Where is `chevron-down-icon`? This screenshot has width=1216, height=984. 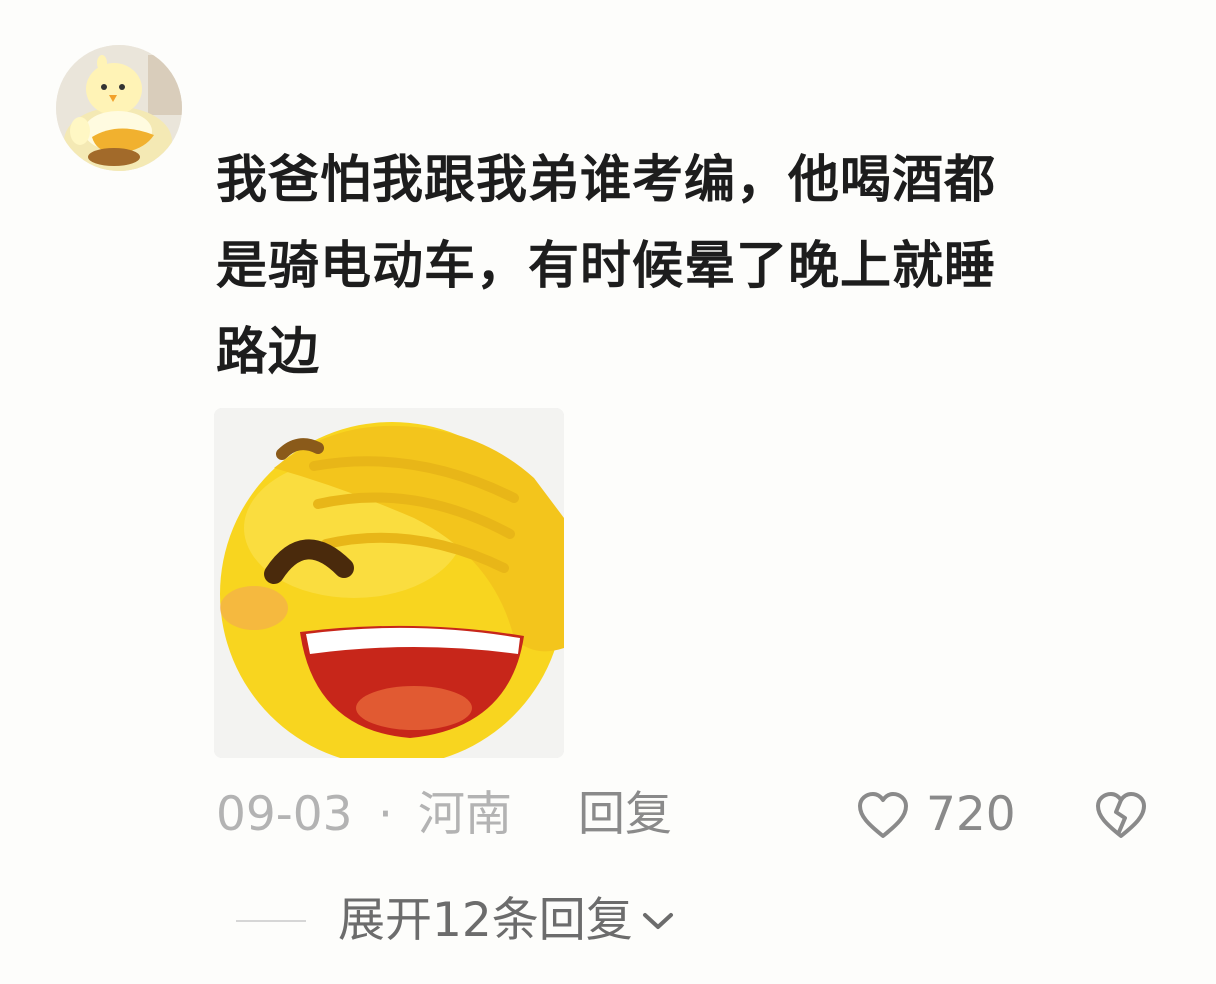
chevron-down-icon is located at coordinates (657, 921).